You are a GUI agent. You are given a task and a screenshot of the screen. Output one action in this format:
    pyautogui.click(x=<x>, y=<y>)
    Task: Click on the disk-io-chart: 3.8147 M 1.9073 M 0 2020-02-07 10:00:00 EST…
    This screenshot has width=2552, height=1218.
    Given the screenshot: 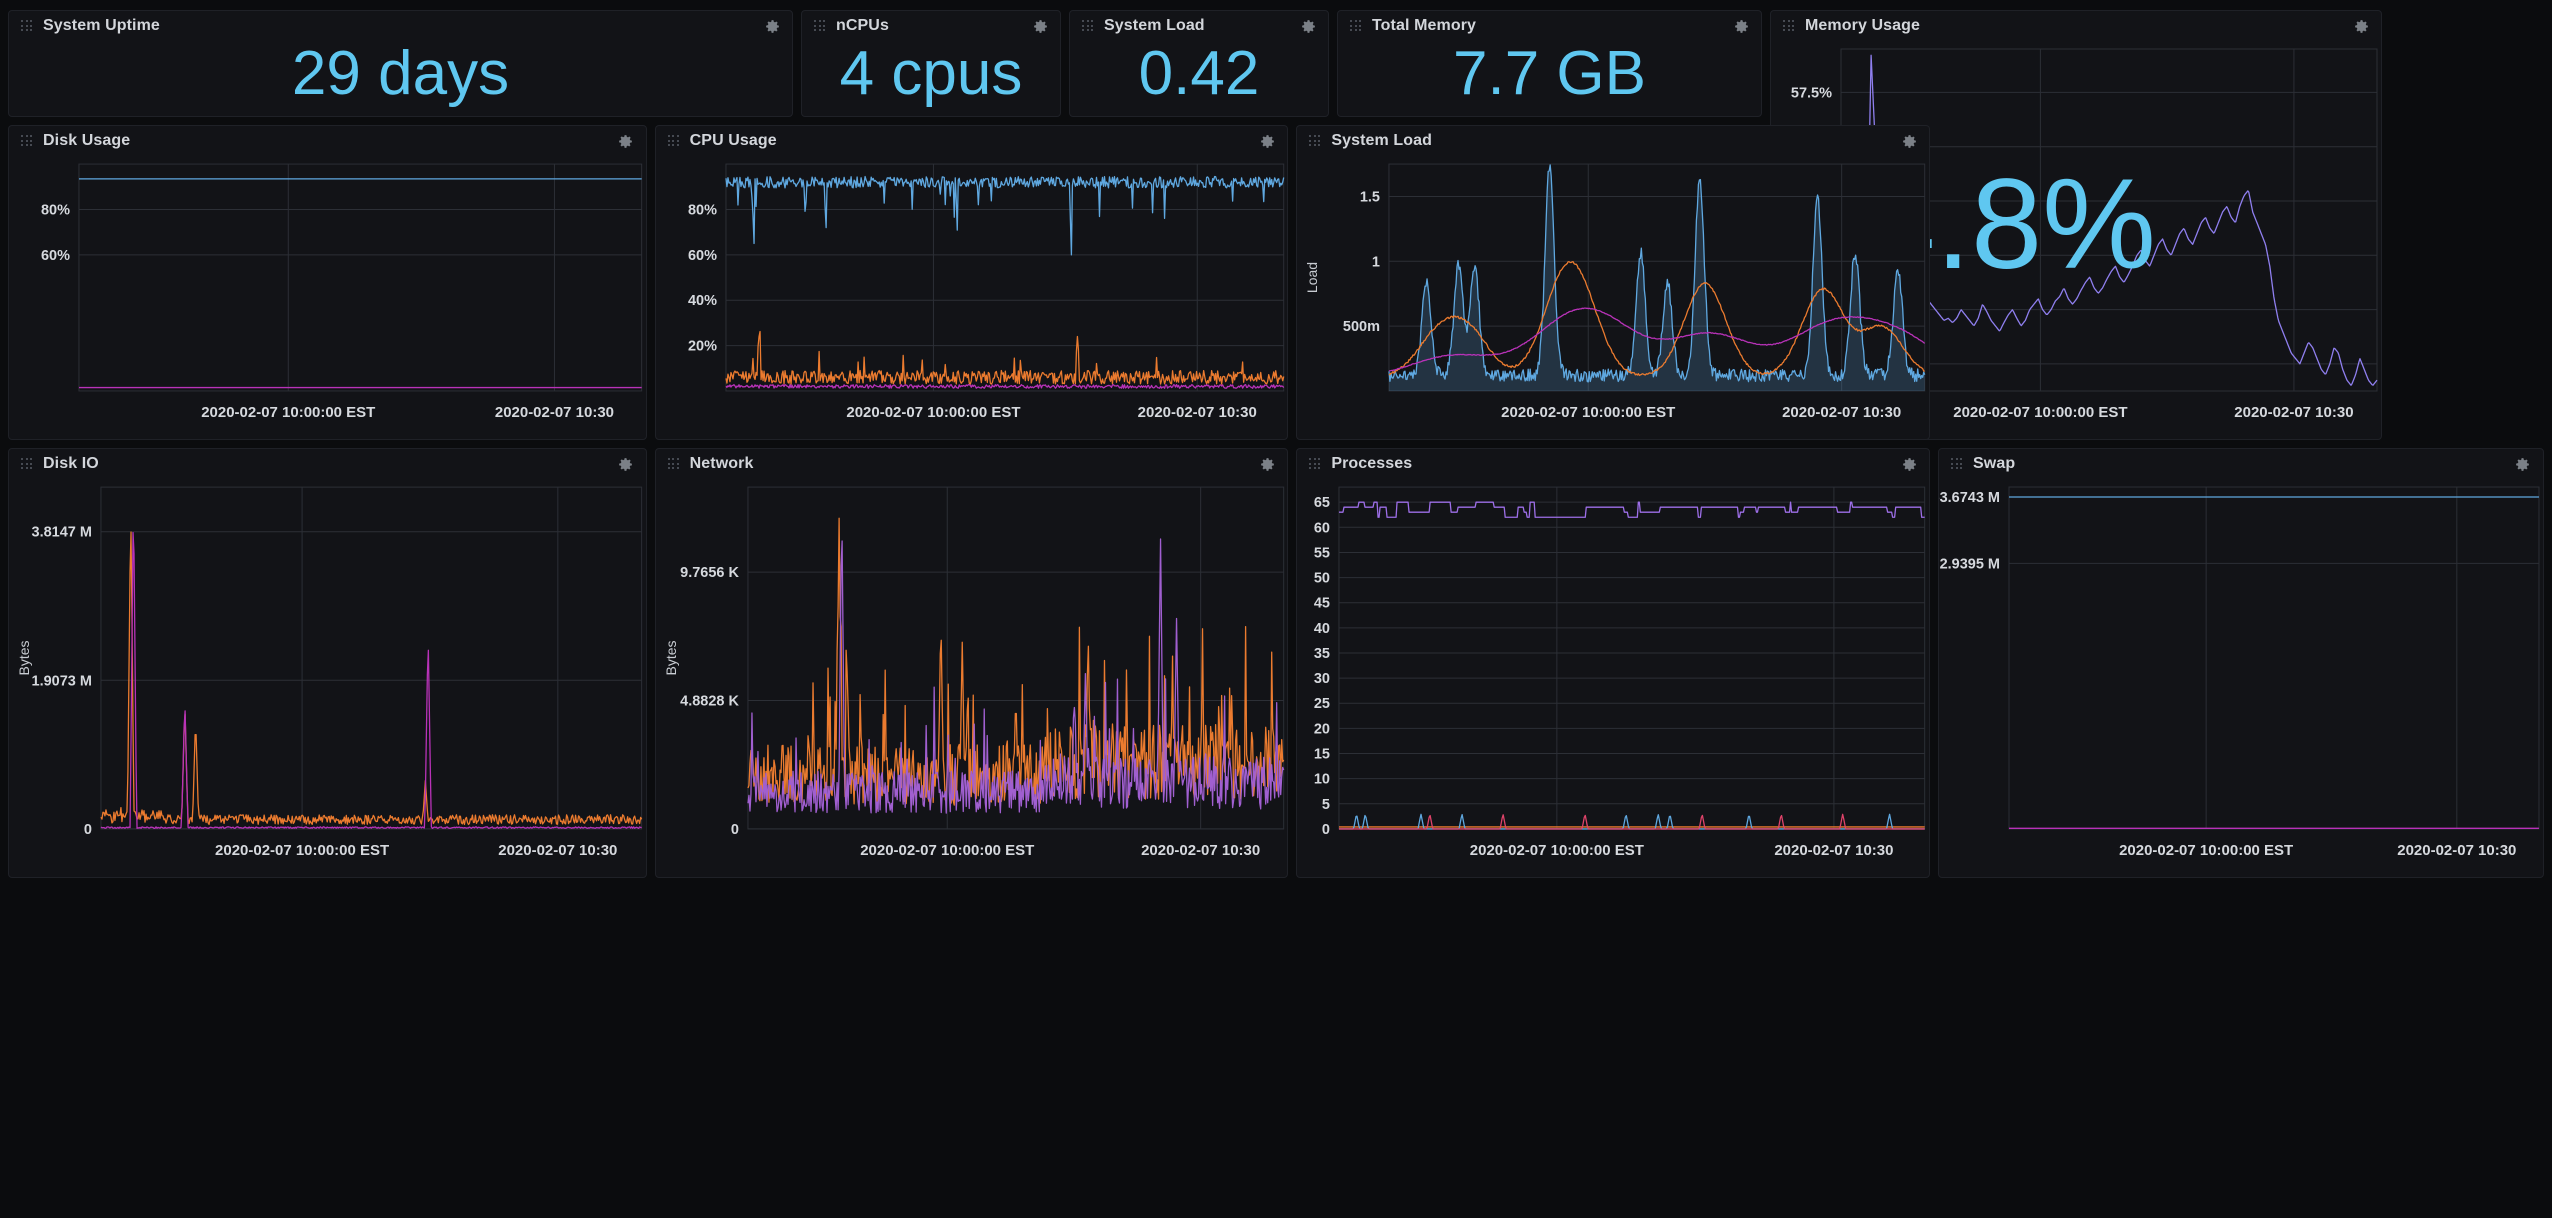 What is the action you would take?
    pyautogui.click(x=327, y=678)
    